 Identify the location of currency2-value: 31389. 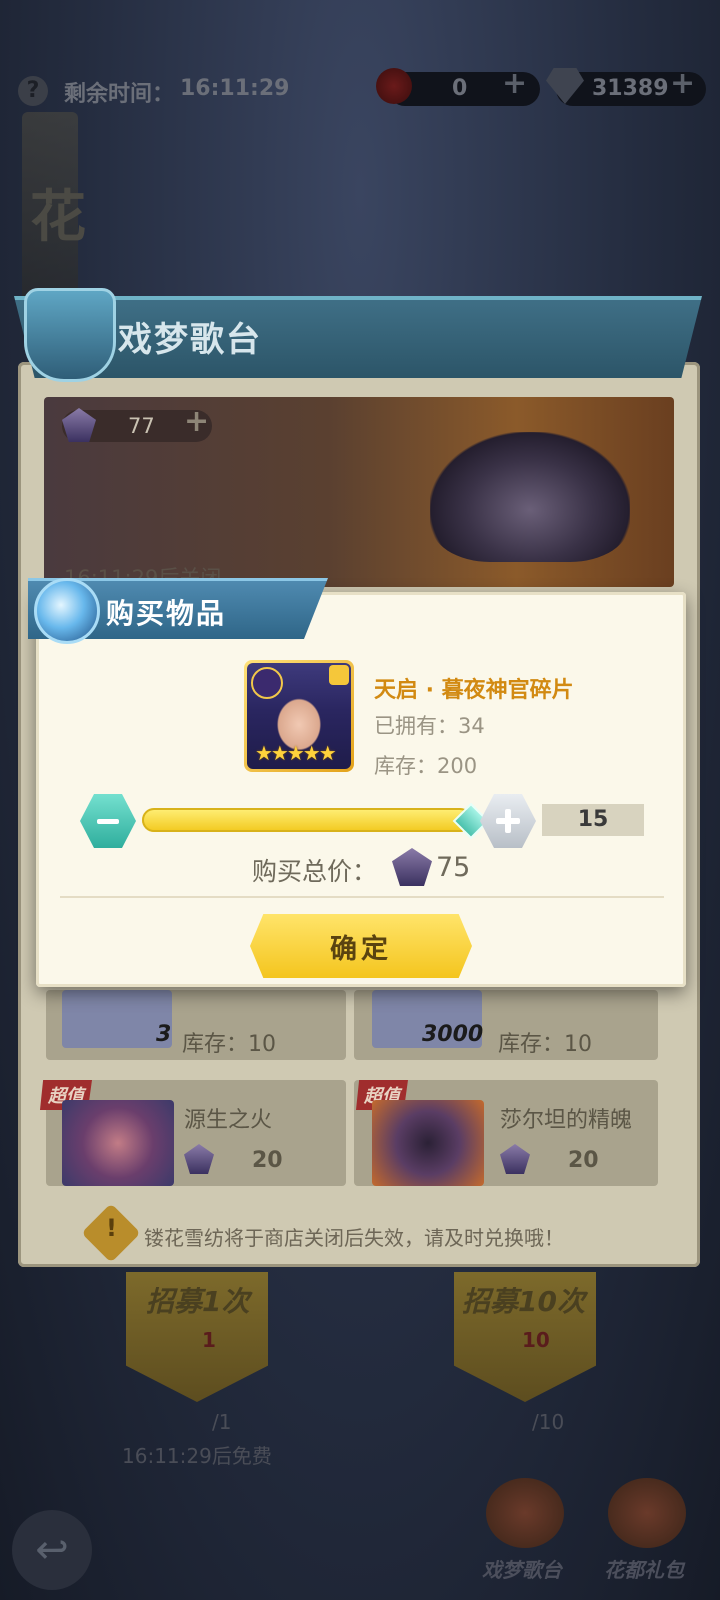
(630, 88).